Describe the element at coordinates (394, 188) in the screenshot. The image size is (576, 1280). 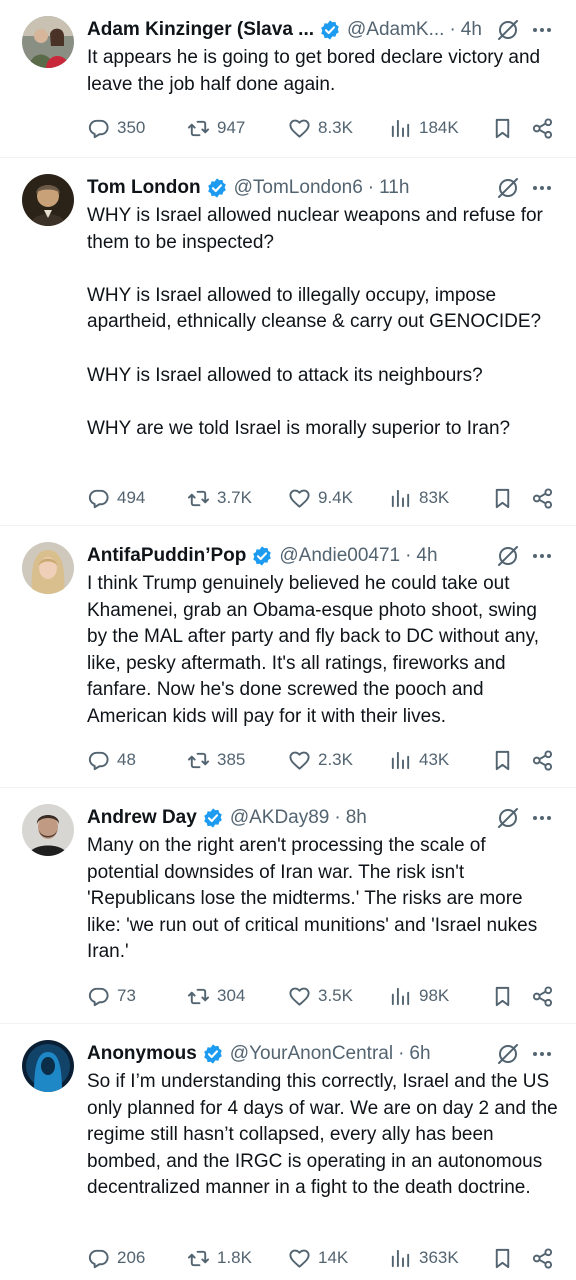
I see `timestamp: 11h` at that location.